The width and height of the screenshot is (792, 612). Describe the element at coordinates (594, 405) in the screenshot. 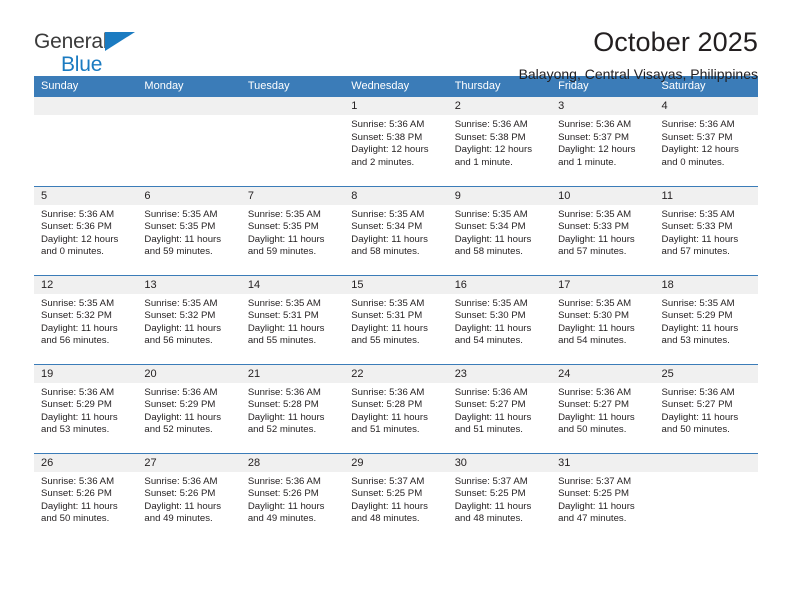

I see `sunset-time: Sunset: 5:27 PM` at that location.